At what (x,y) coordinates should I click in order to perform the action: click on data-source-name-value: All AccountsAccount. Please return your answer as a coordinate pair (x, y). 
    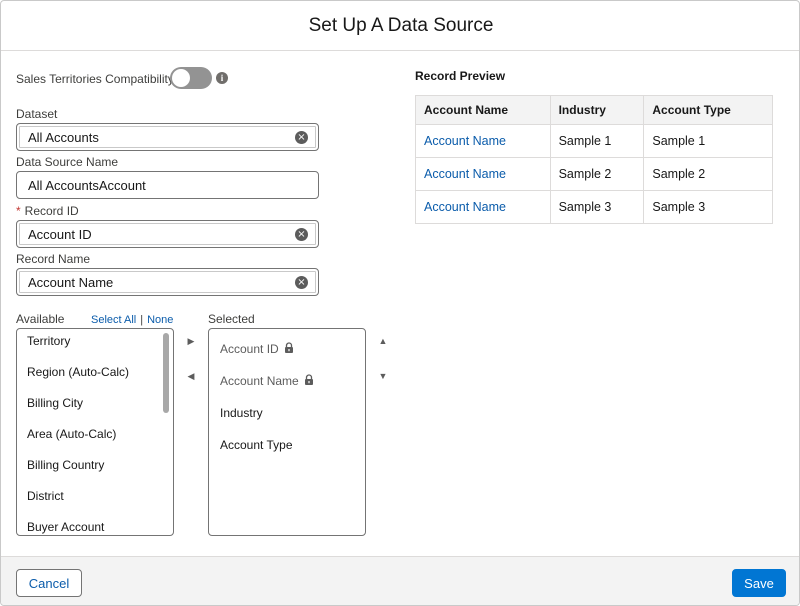
    Looking at the image, I should click on (87, 185).